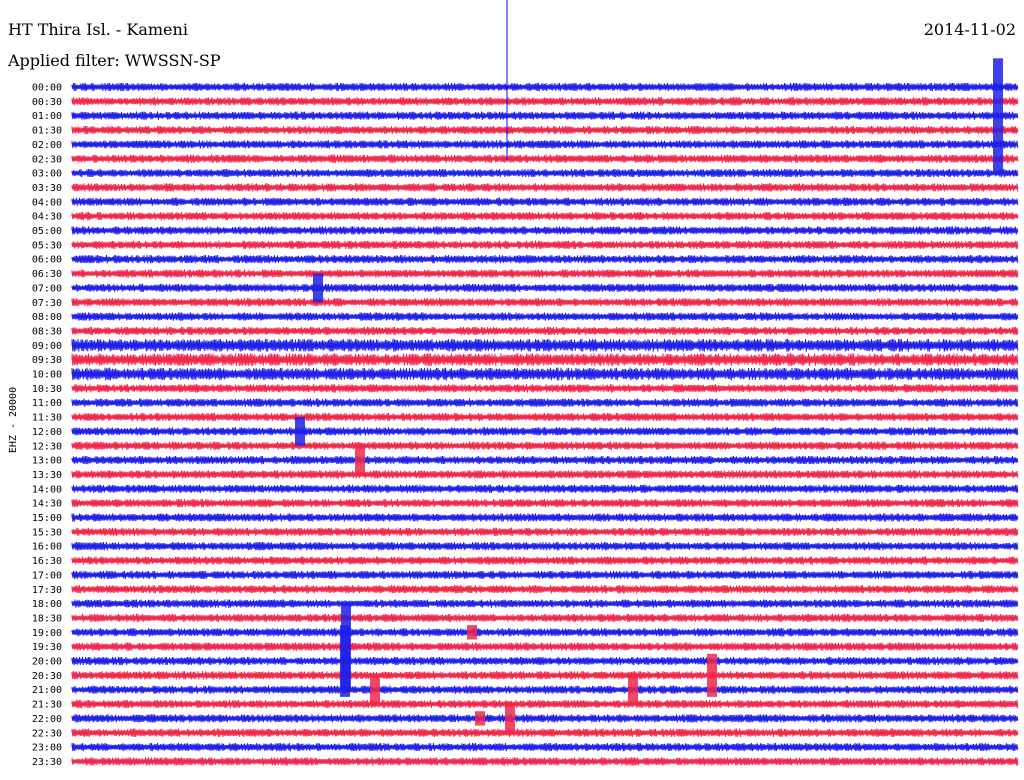 Image resolution: width=1024 pixels, height=780 pixels. I want to click on row-time-label: 02:30, so click(47, 159).